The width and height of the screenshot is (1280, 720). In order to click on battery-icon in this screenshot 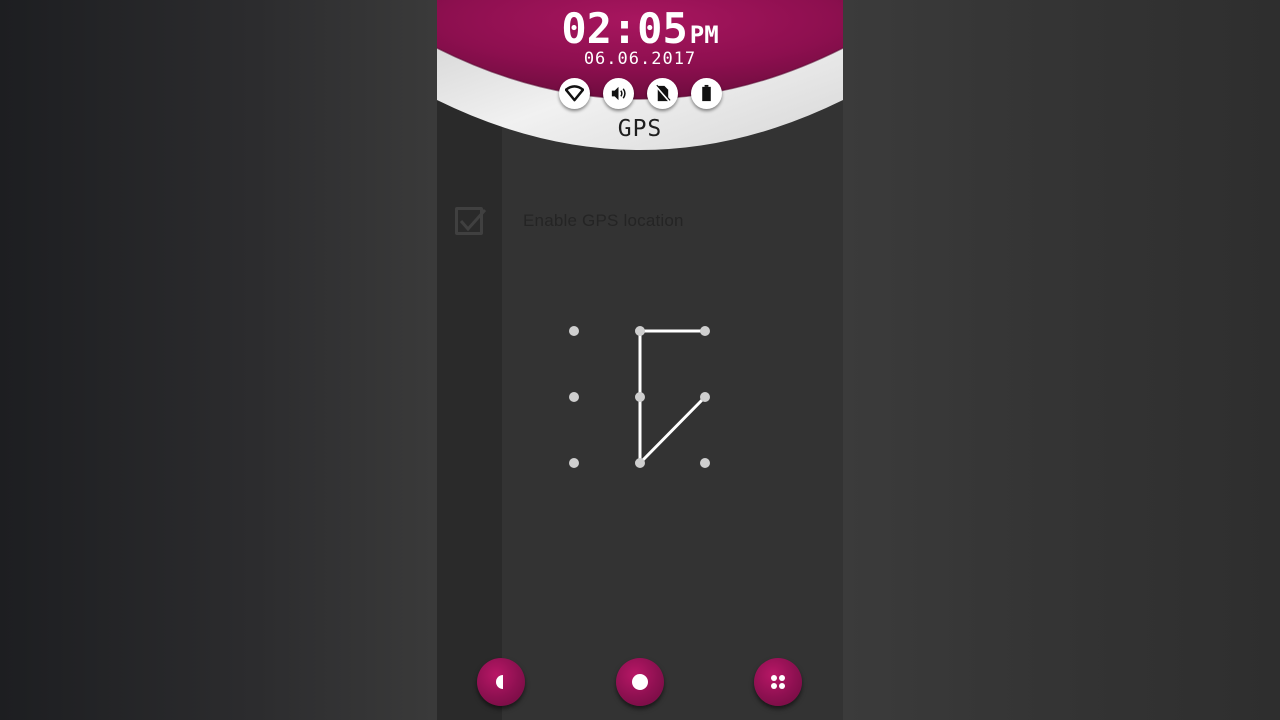, I will do `click(706, 93)`.